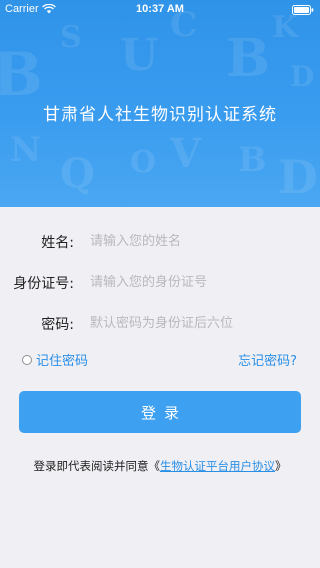  I want to click on password-input, so click(195, 323).